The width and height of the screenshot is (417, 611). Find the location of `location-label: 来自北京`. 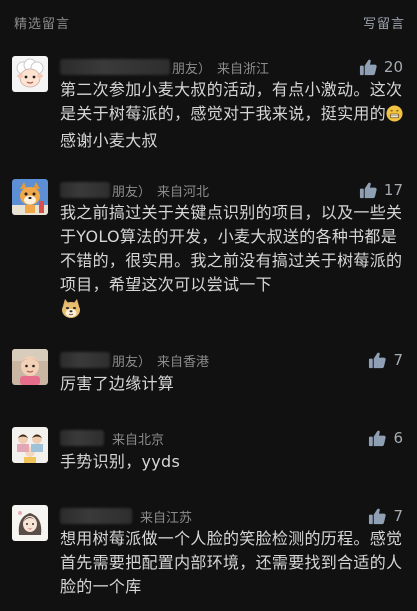

location-label: 来自北京 is located at coordinates (138, 440).